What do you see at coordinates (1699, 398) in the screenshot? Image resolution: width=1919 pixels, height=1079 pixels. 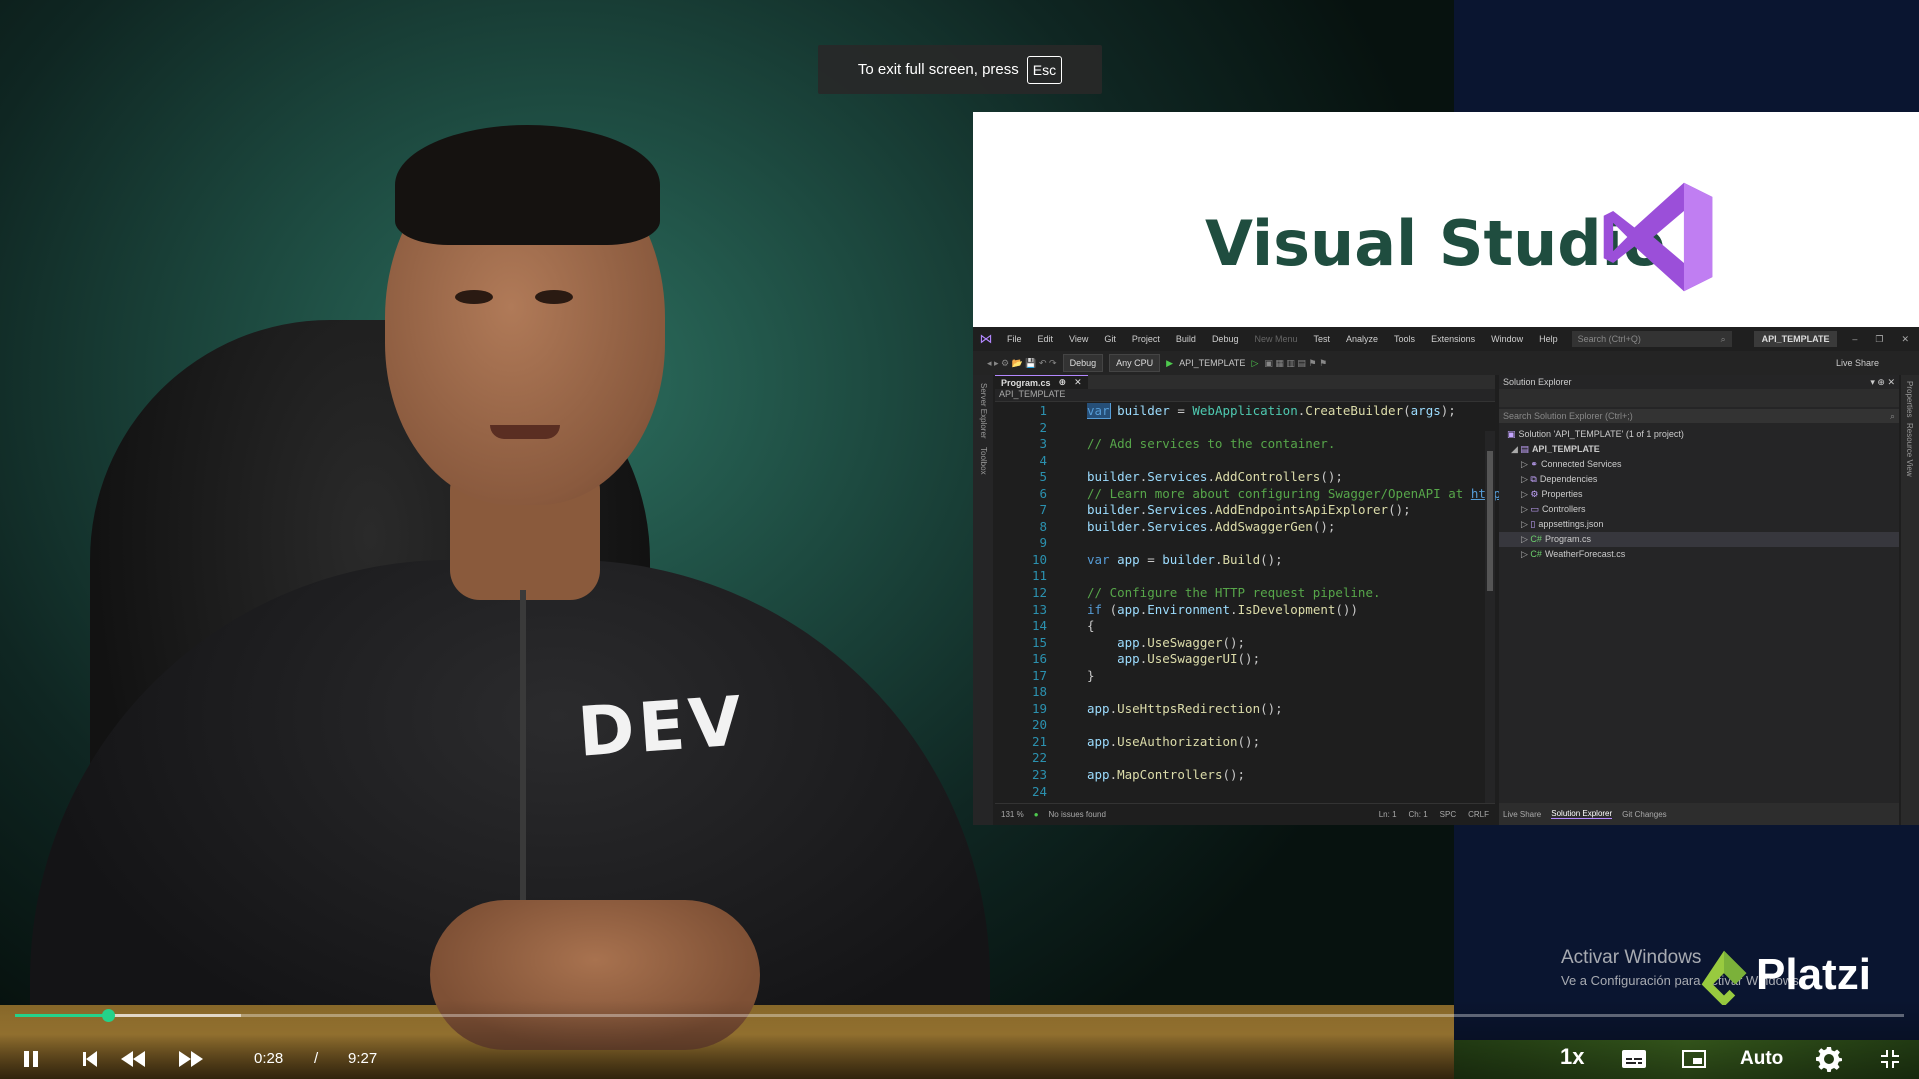 I see `solution-explorer-toolbar` at bounding box center [1699, 398].